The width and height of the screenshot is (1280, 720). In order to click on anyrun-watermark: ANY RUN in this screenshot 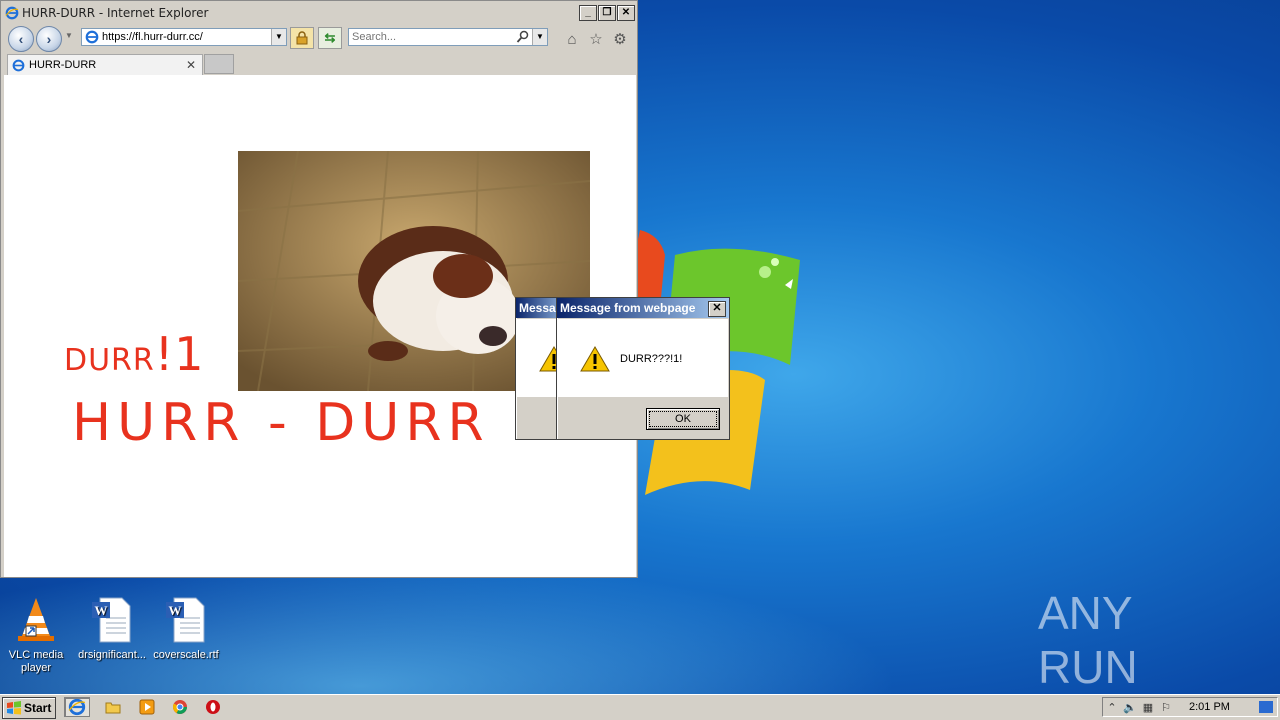, I will do `click(1138, 640)`.